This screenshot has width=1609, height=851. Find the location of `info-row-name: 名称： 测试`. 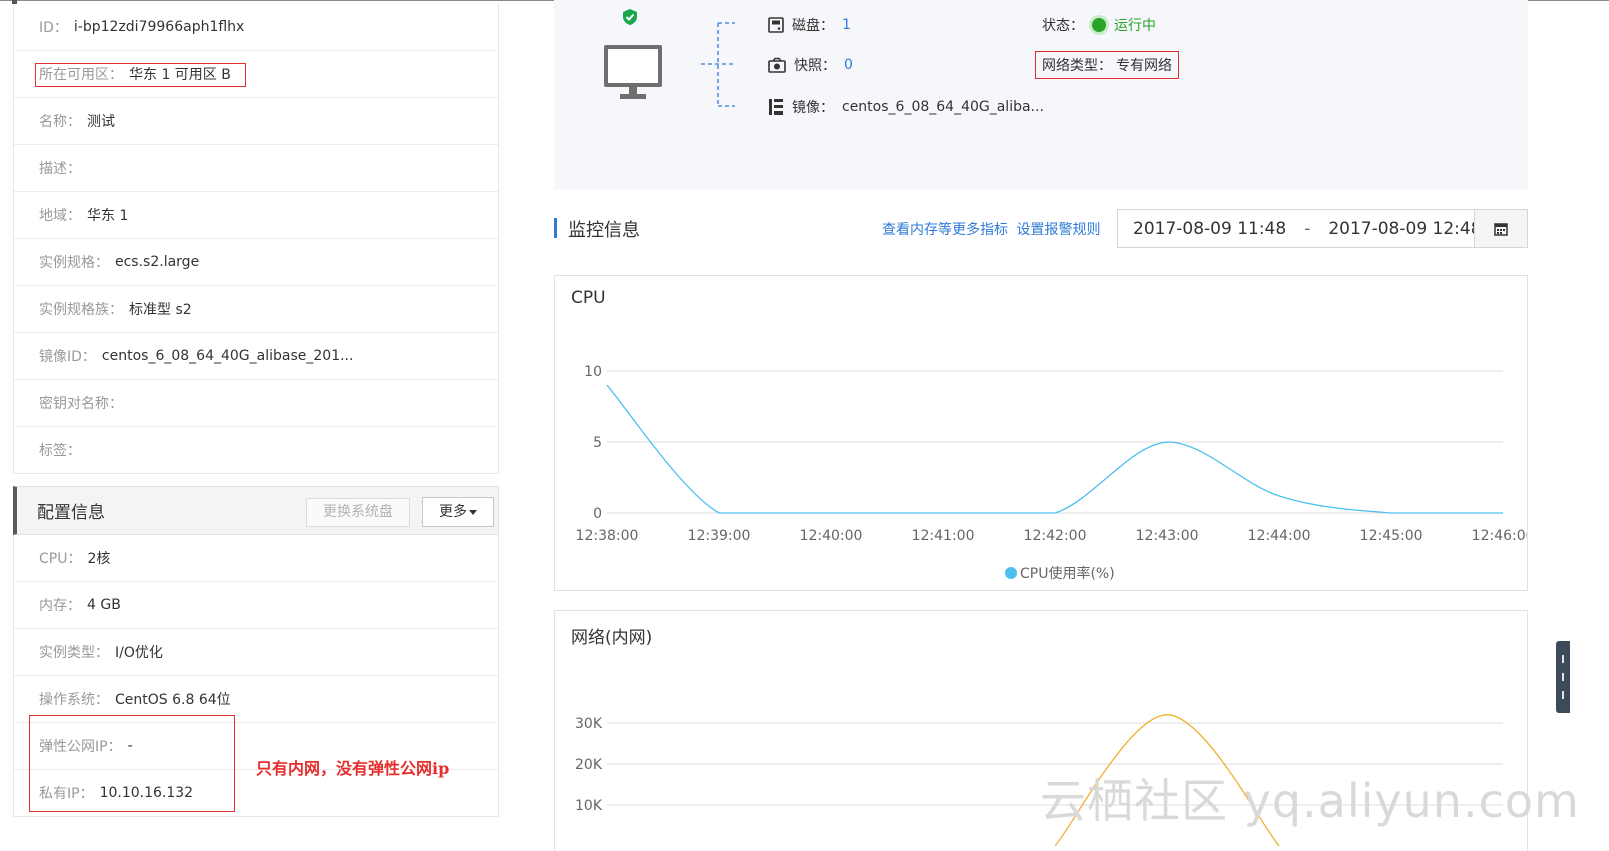

info-row-name: 名称： 测试 is located at coordinates (256, 121).